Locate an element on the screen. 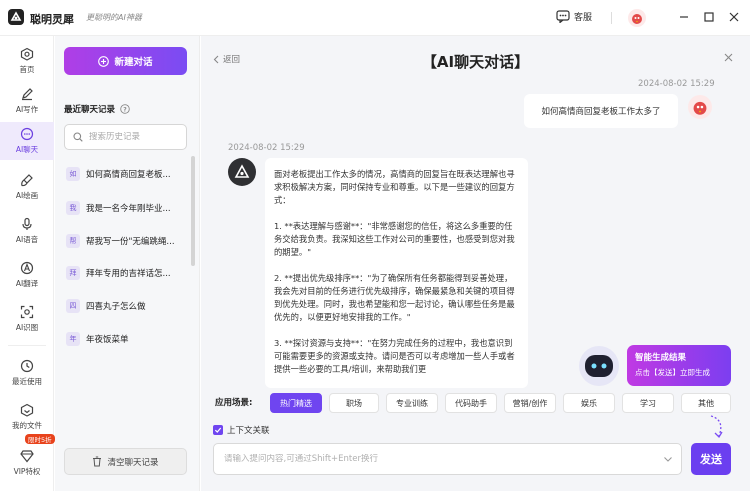 This screenshot has width=750, height=491. diamond-icon is located at coordinates (27, 456).